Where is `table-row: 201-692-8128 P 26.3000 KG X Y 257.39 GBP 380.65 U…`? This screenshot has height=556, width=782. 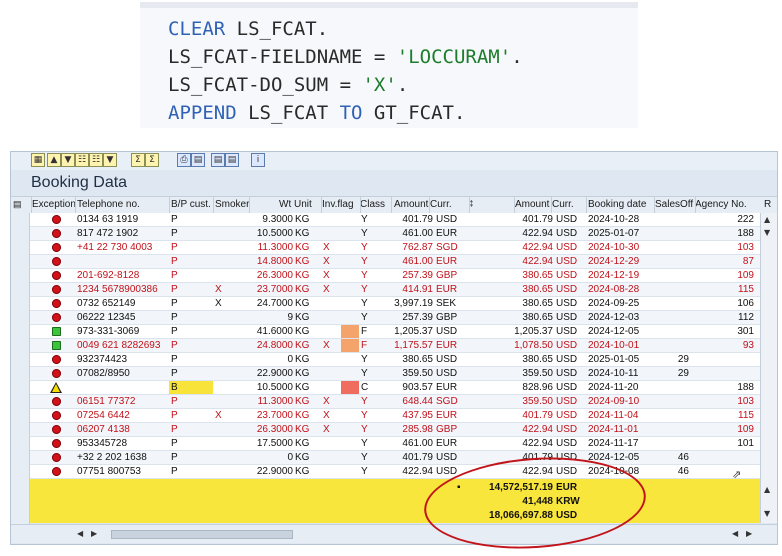 table-row: 201-692-8128 P 26.3000 KG X Y 257.39 GBP 380.65 U… is located at coordinates (395, 276).